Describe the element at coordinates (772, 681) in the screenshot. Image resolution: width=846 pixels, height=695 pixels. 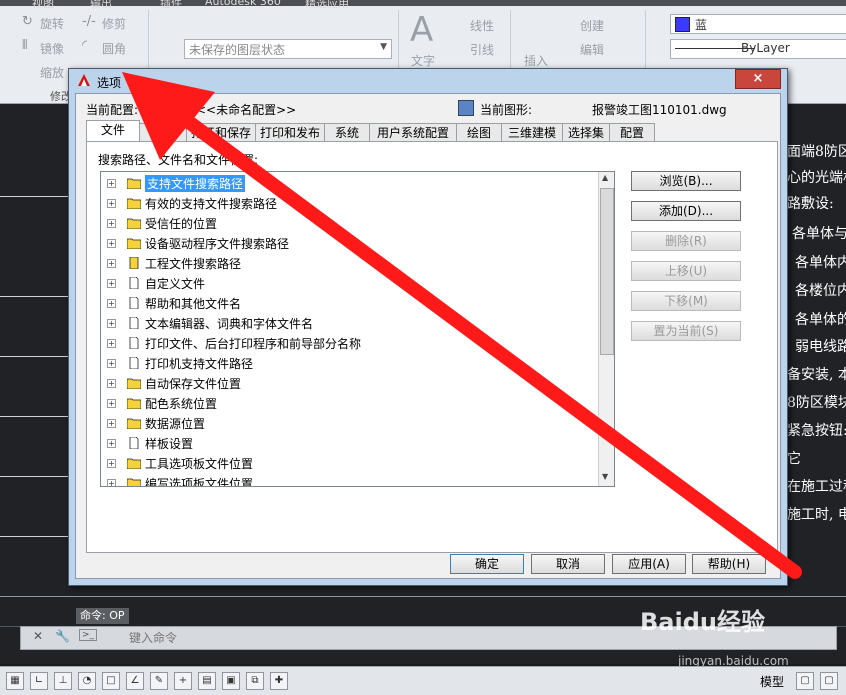
I see `model-space-label: 模型` at that location.